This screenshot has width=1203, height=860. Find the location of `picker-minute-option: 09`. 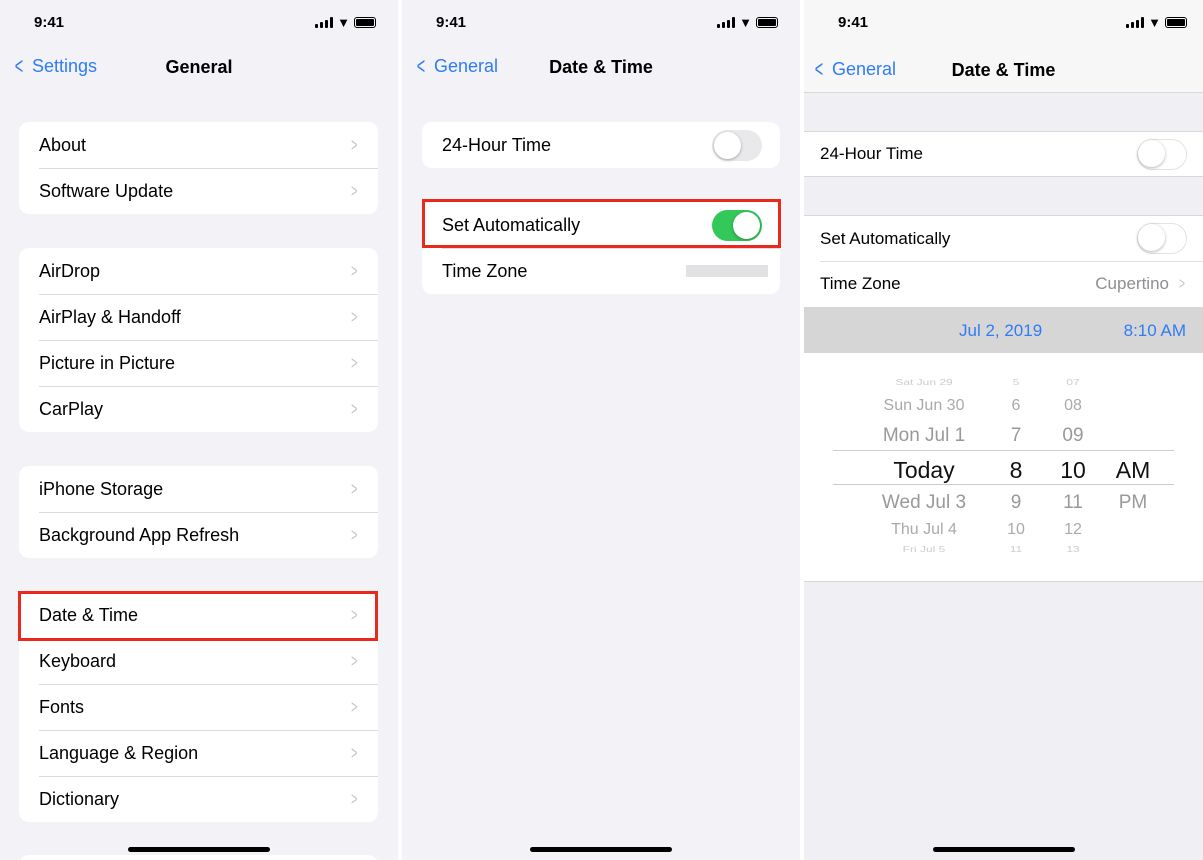

picker-minute-option: 09 is located at coordinates (1073, 436).